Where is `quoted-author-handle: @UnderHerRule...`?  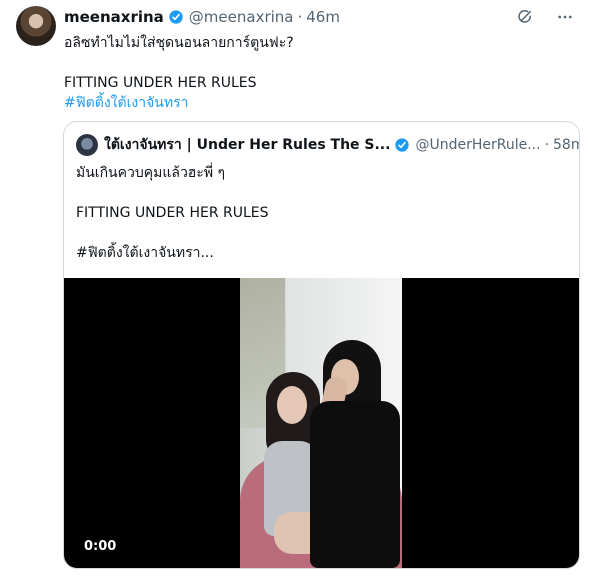
quoted-author-handle: @UnderHerRule... is located at coordinates (477, 145).